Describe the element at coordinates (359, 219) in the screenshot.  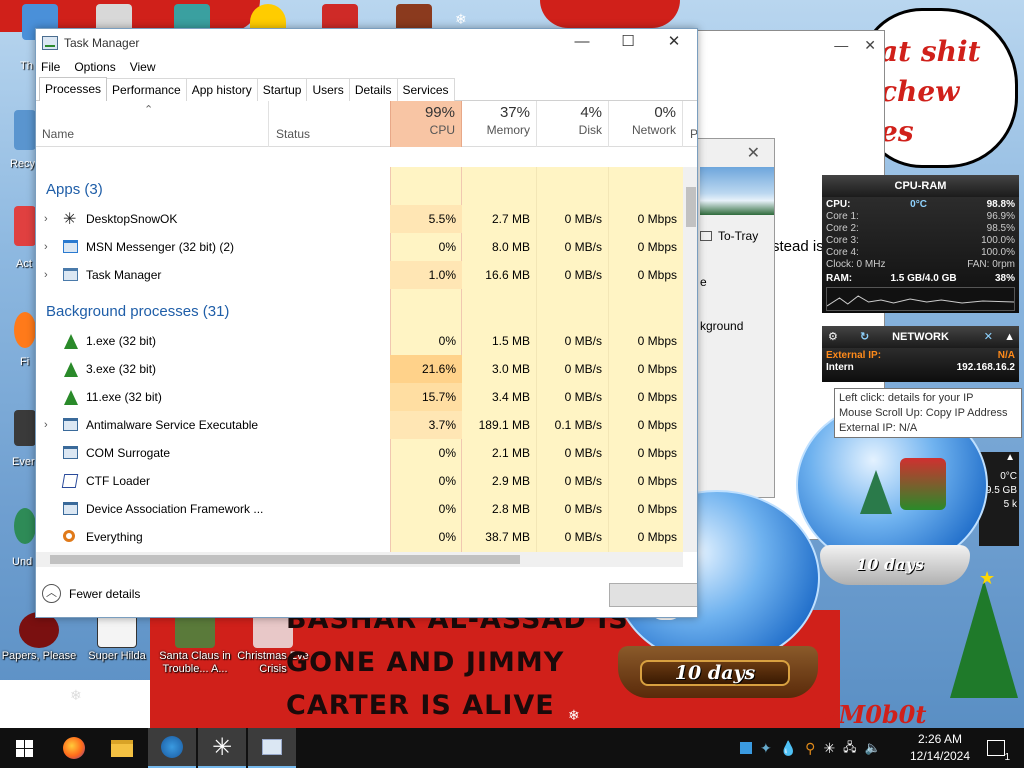
I see `process-row: › ✳ DesktopSnowOK 5.5% 2.7 MB 0 MB/s 0 Mbps` at that location.